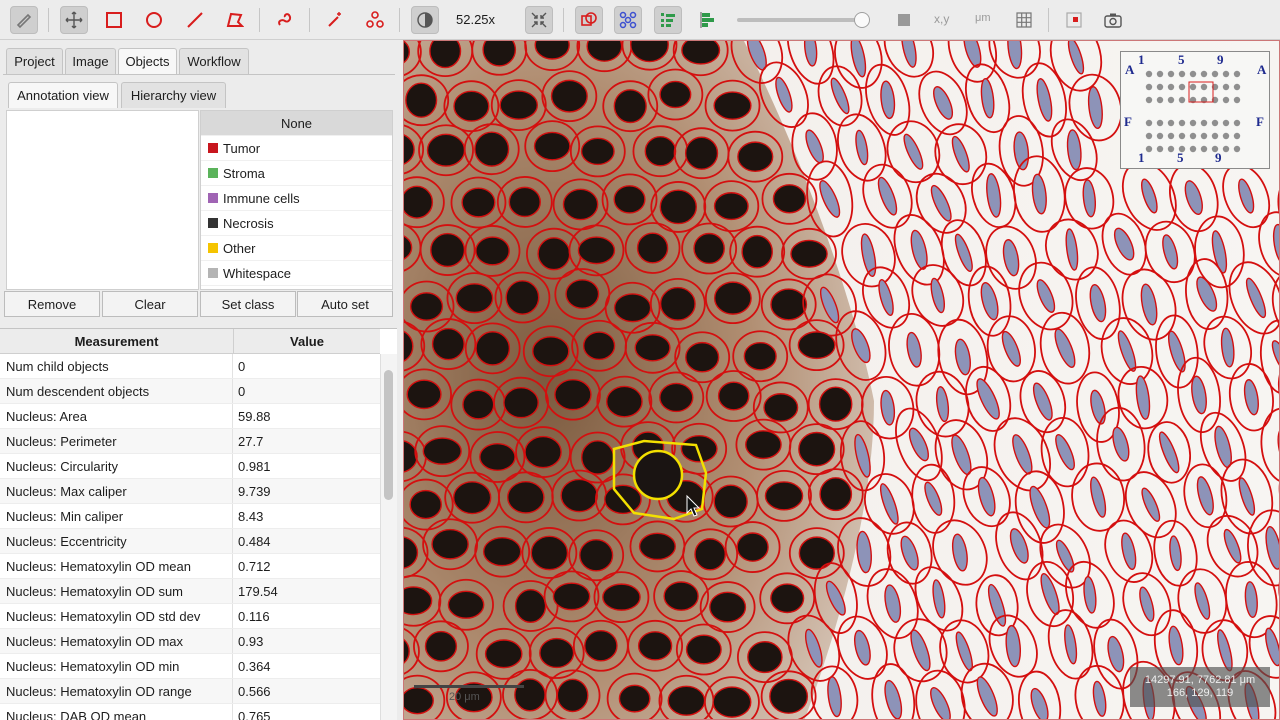  Describe the element at coordinates (150, 304) in the screenshot. I see `clear-button: Clear` at that location.